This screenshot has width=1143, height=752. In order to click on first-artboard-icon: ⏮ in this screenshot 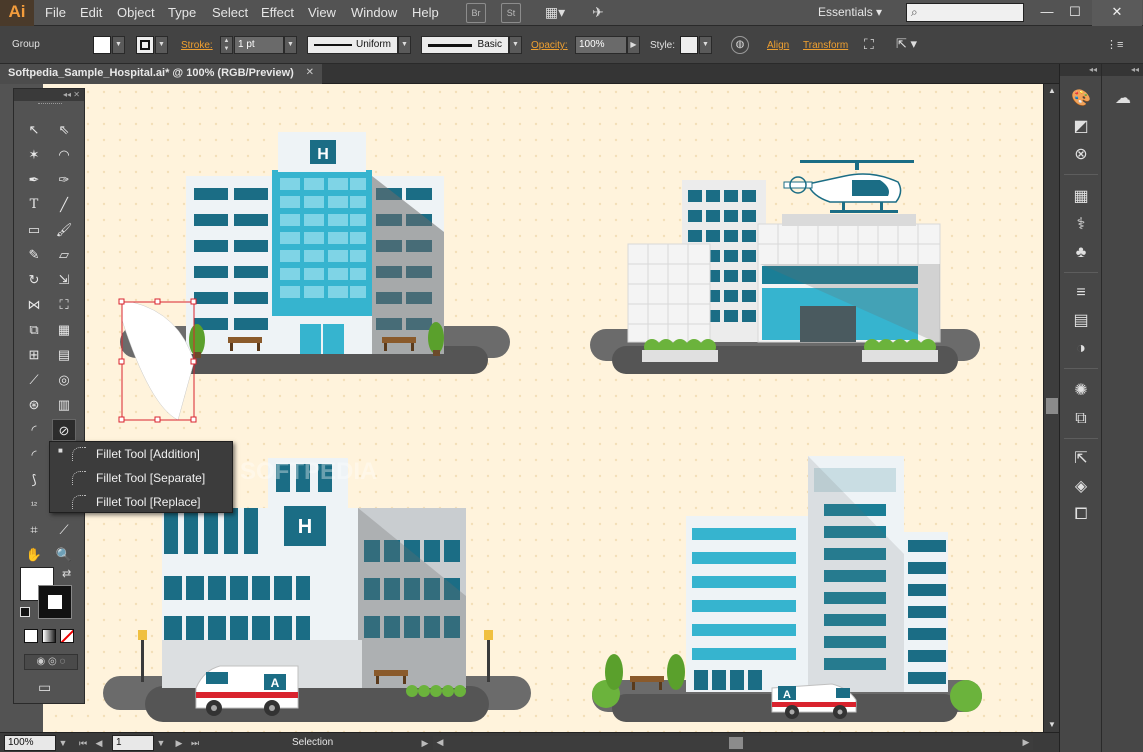, I will do `click(83, 743)`.